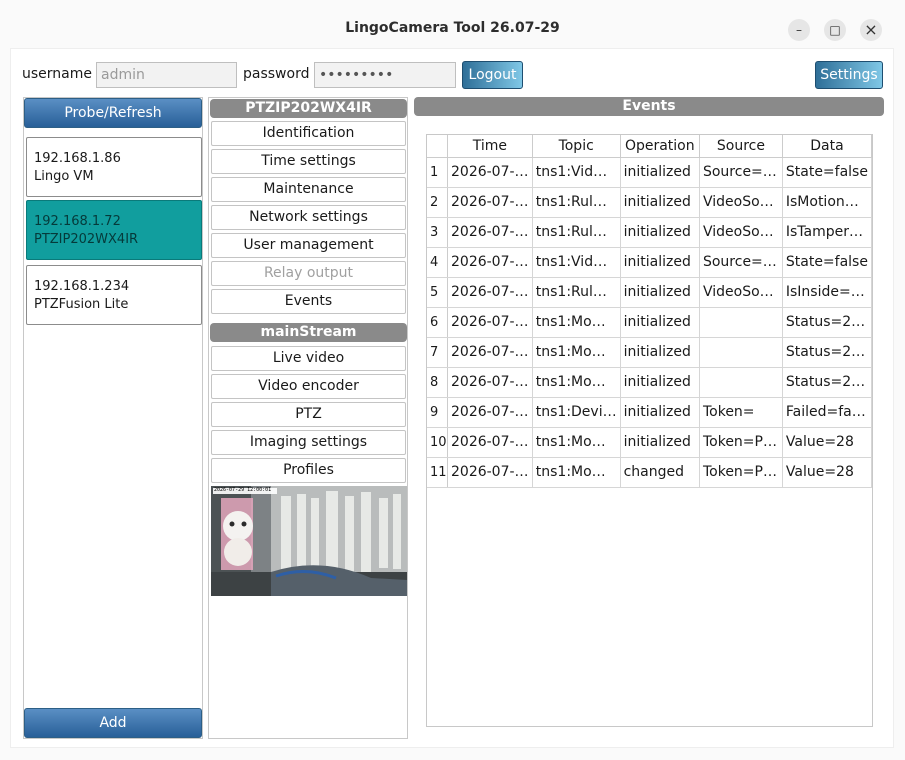 The image size is (905, 760). Describe the element at coordinates (81, 304) in the screenshot. I see `device-name: PTZFusion Lite` at that location.